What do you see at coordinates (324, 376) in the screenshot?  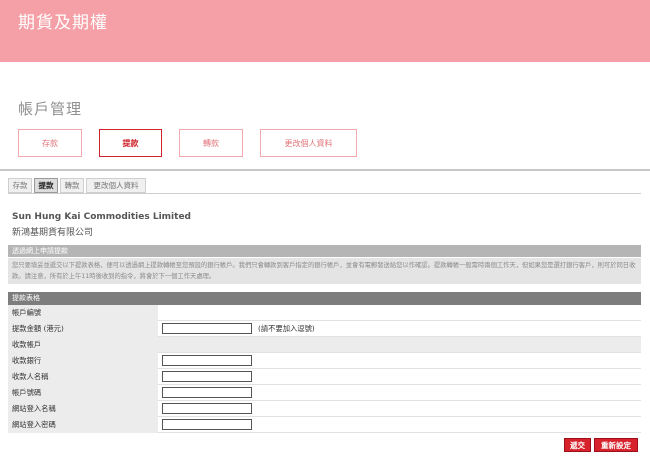 I see `form-row-payee: 收款人名稱` at bounding box center [324, 376].